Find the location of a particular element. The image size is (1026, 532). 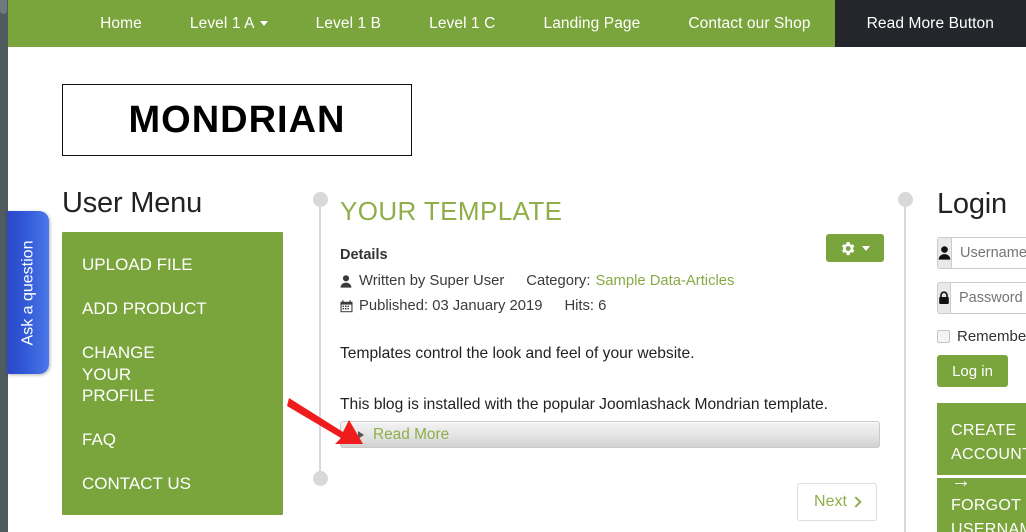

lock-icon-addon is located at coordinates (943, 298).